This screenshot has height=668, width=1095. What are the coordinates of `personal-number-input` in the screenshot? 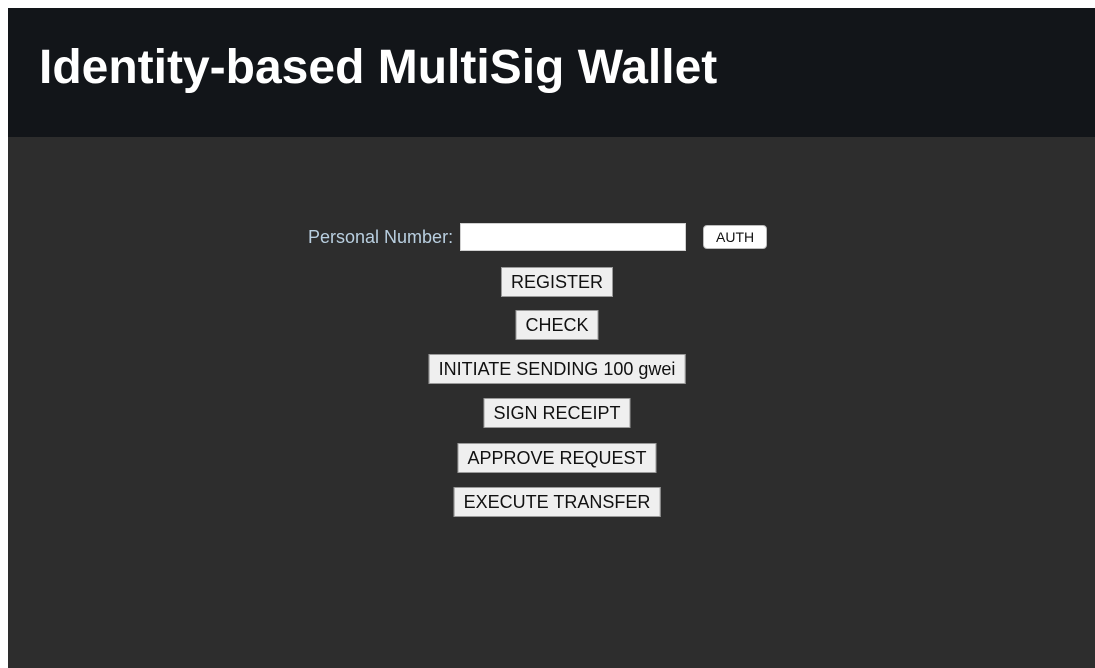 It's located at (573, 237).